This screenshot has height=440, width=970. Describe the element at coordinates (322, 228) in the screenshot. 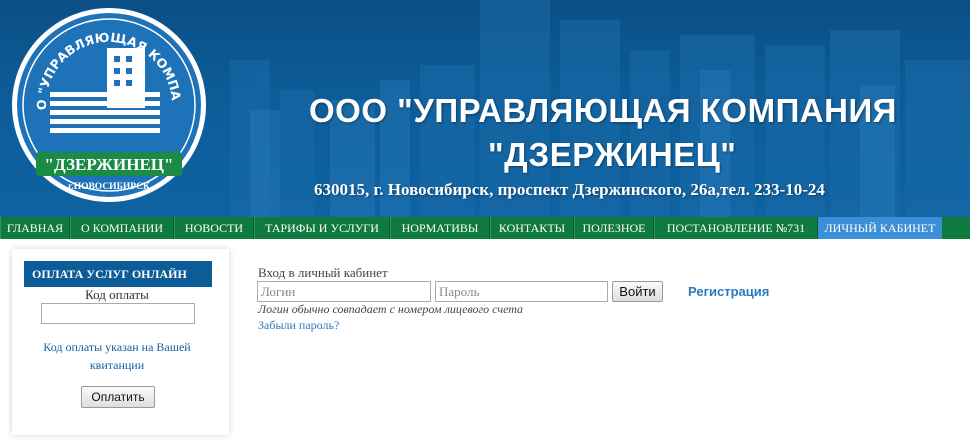

I see `nav-item-tariffs: ТАРИФЫ И УСЛУГИ` at that location.